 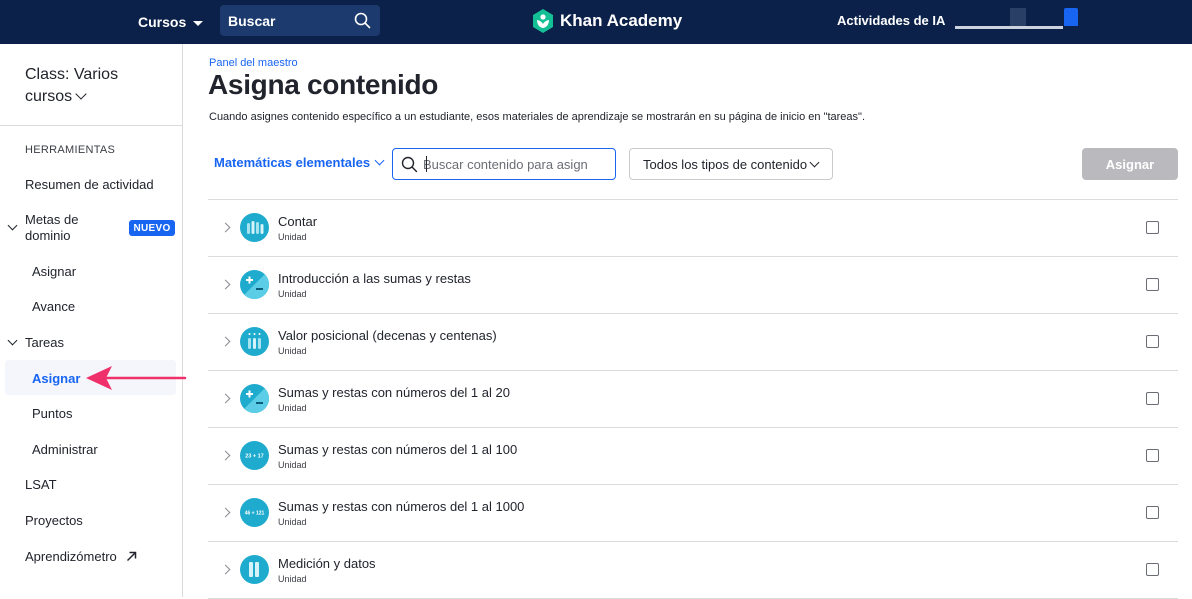 I want to click on sidebar-item-tasks-points: Puntos, so click(x=52, y=413).